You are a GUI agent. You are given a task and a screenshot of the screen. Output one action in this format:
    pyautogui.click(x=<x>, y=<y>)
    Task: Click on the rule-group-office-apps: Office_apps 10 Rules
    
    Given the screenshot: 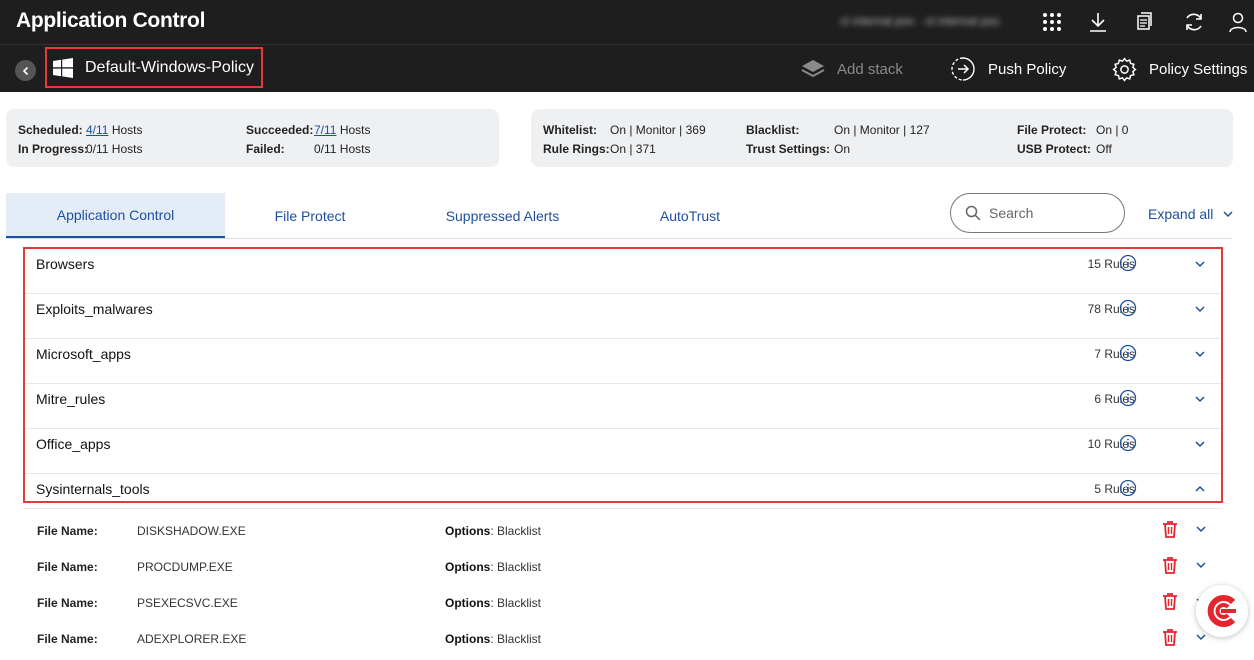 What is the action you would take?
    pyautogui.click(x=623, y=451)
    